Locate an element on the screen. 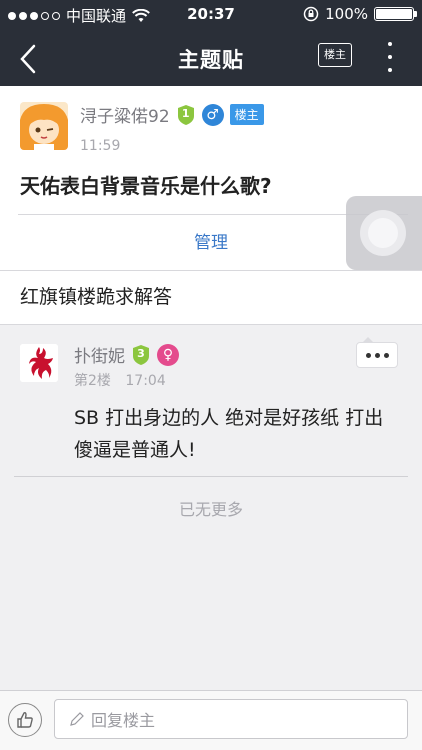 Image resolution: width=422 pixels, height=750 pixels. no-more-label: 已无更多 is located at coordinates (210, 509).